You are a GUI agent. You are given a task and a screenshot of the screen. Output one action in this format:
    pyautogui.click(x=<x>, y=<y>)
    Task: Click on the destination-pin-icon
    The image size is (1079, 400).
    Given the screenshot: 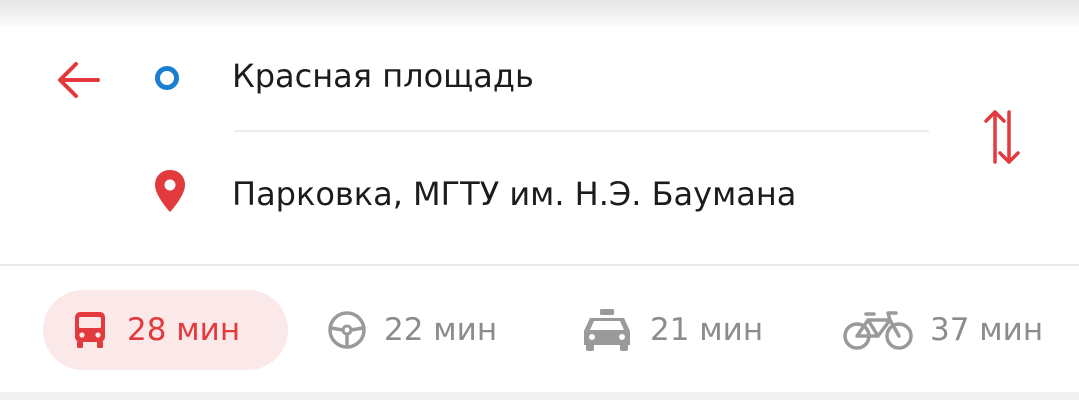 What is the action you would take?
    pyautogui.click(x=170, y=191)
    